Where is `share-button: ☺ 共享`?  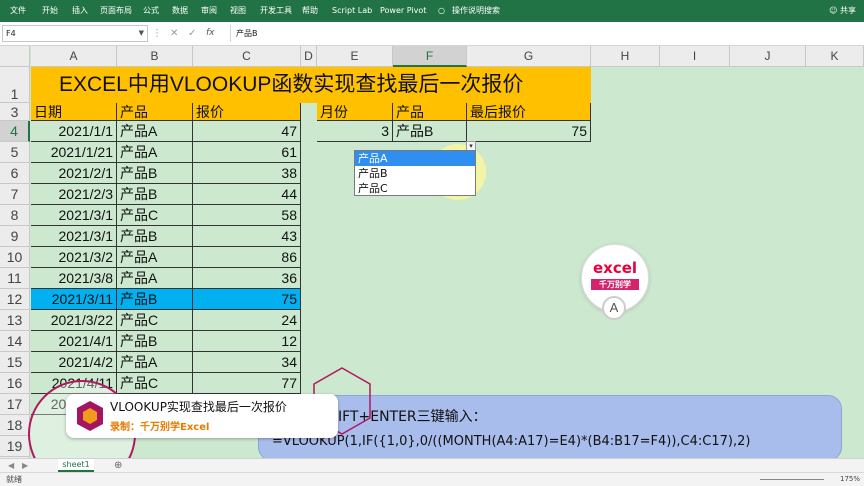 share-button: ☺ 共享 is located at coordinates (842, 11).